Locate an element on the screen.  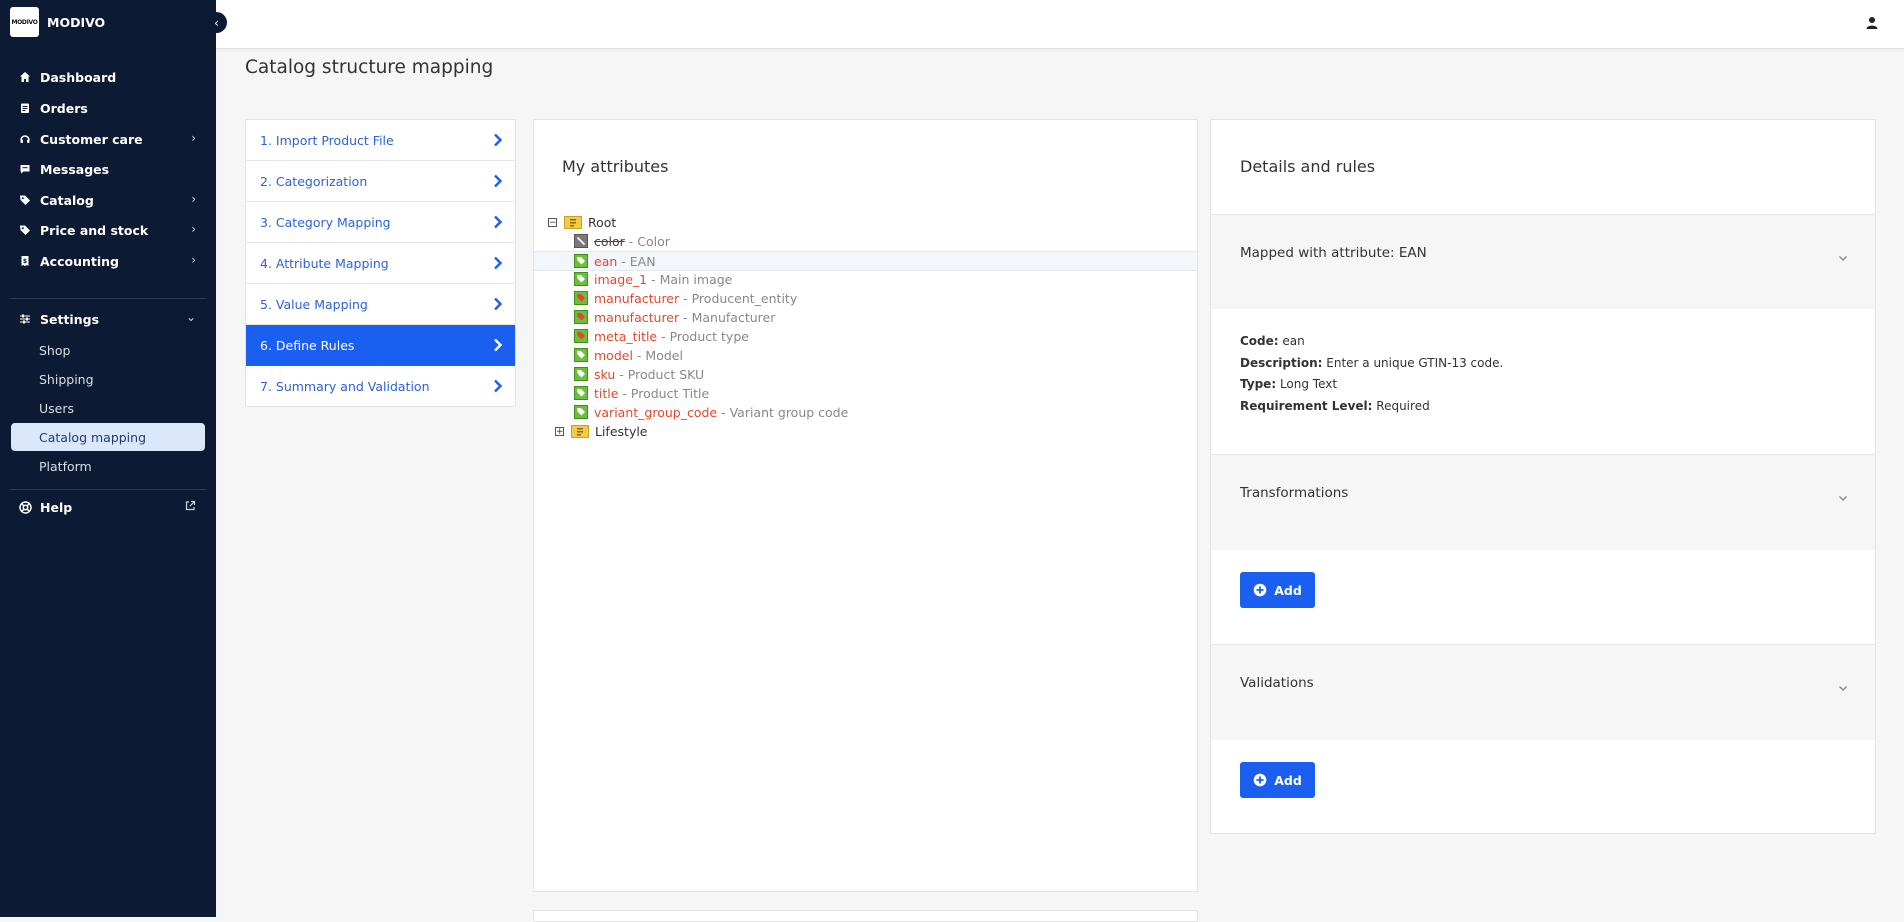
chevron-right-icon: › is located at coordinates (193, 260).